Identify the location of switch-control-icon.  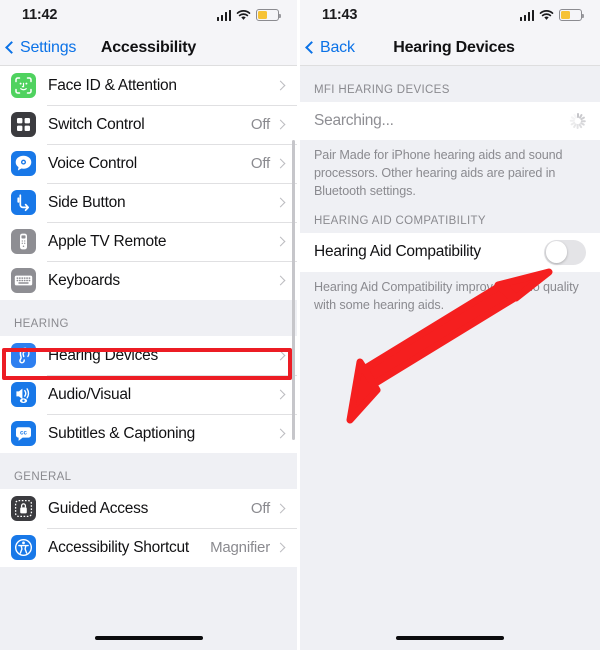
(23, 124).